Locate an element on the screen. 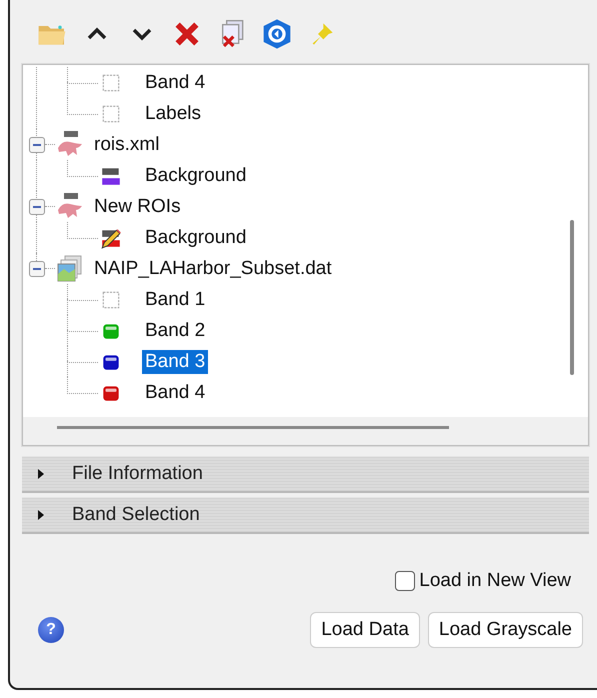 This screenshot has height=698, width=597. tree-item: New ROIs is located at coordinates (137, 206).